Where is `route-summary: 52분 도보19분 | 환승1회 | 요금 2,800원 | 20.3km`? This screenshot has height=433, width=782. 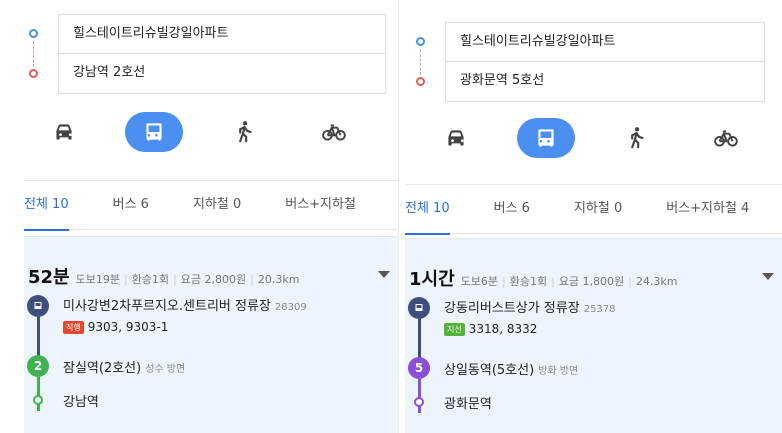
route-summary: 52분 도보19분 | 환승1회 | 요금 2,800원 | 20.3km is located at coordinates (163, 276).